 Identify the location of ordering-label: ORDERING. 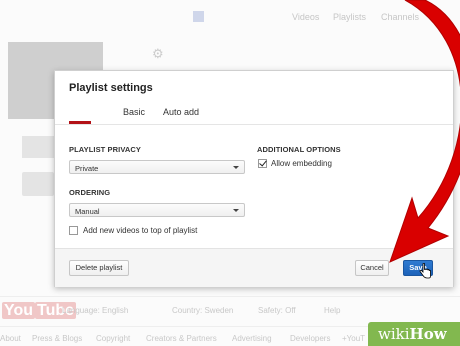
(90, 192).